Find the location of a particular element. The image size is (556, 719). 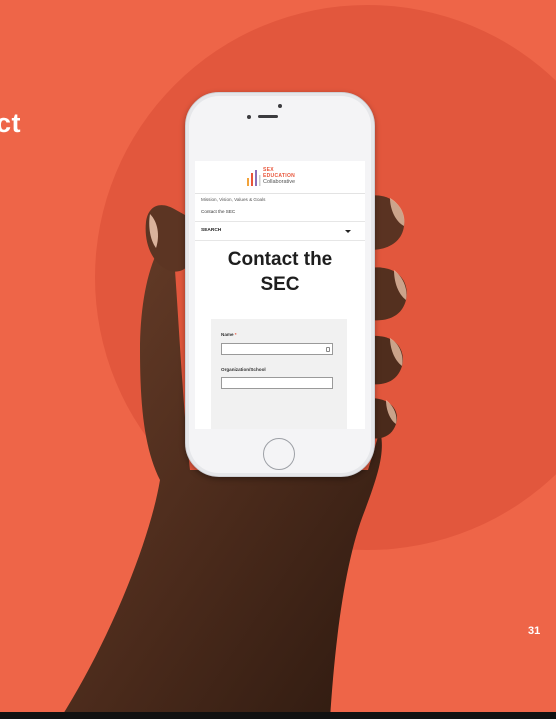

proximity-sensor is located at coordinates (280, 106).